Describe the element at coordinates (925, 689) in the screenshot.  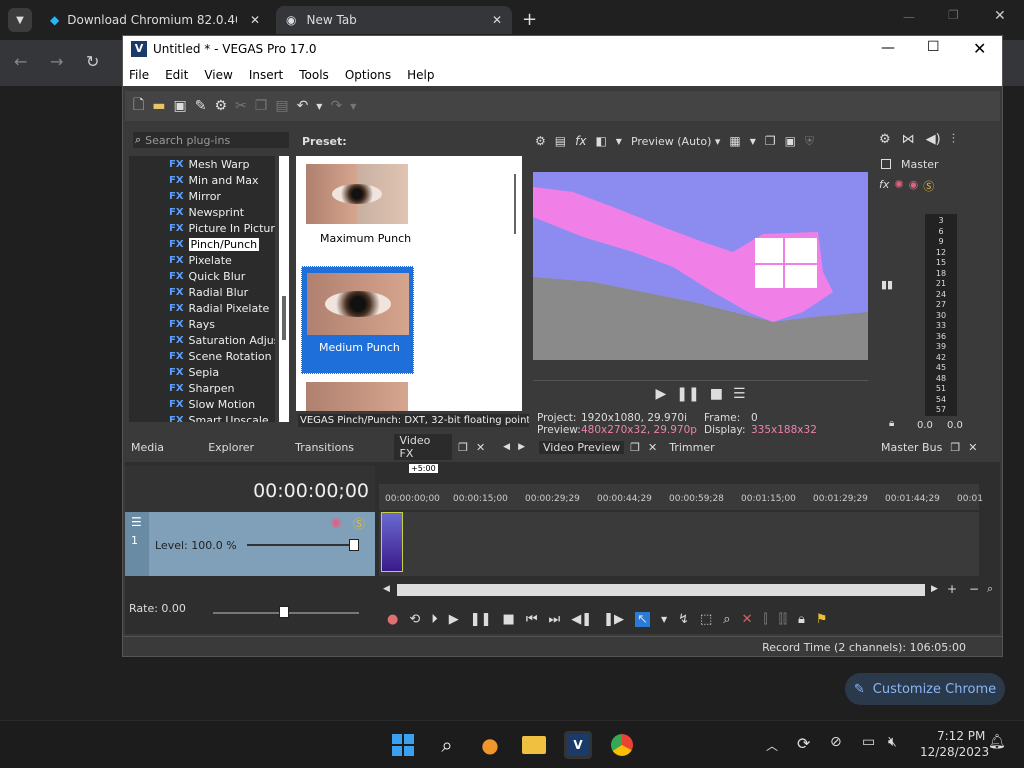
I see `customize-chrome-button: ✎ Customize Chrome` at that location.